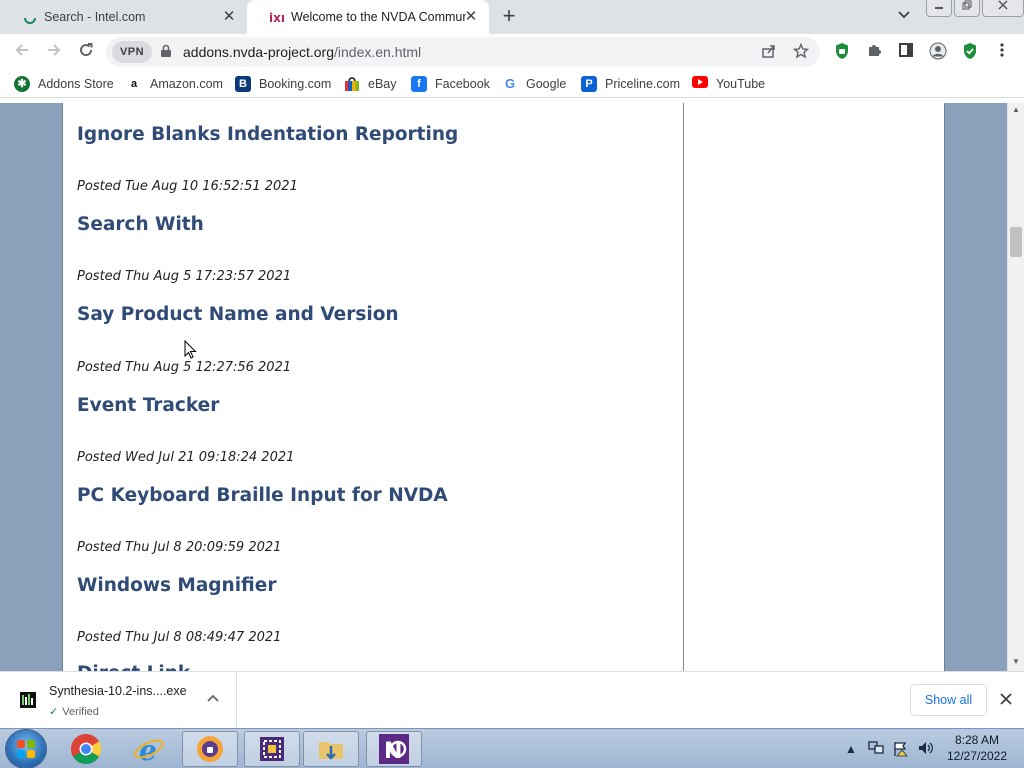 The width and height of the screenshot is (1024, 768). Describe the element at coordinates (184, 367) in the screenshot. I see `post-date: Posted Thu Aug 5 12:27:56 2021` at that location.